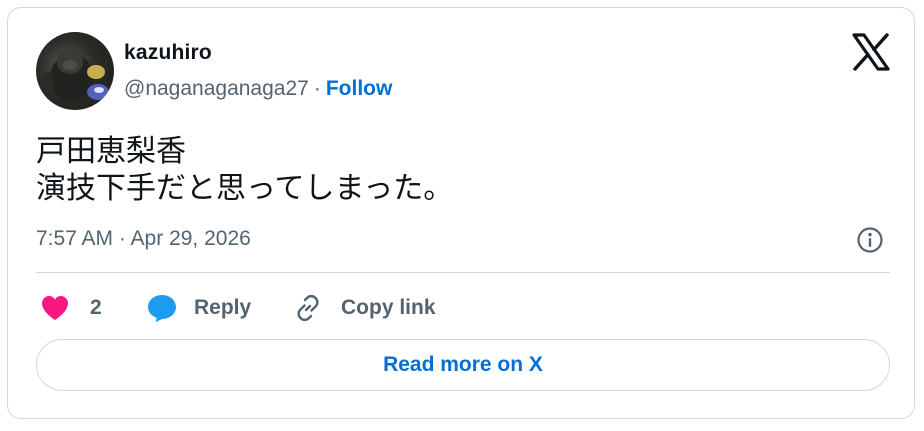 Image resolution: width=924 pixels, height=431 pixels. What do you see at coordinates (162, 308) in the screenshot?
I see `speech-bubble-icon` at bounding box center [162, 308].